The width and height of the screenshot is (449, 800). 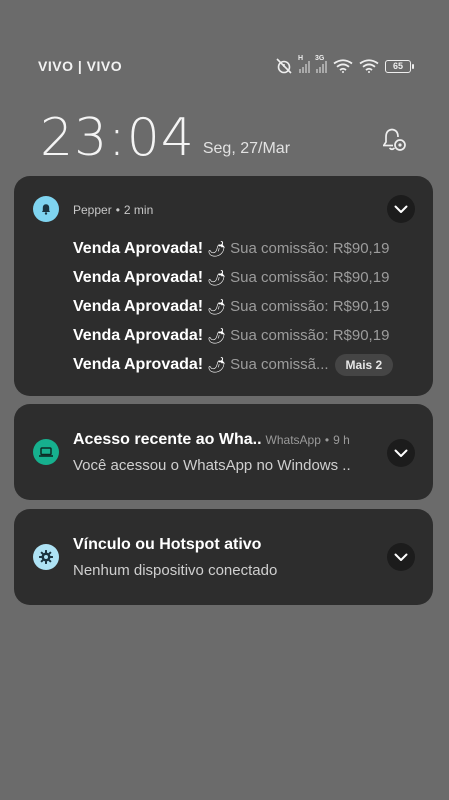 I want to click on settings-app-icon, so click(x=46, y=557).